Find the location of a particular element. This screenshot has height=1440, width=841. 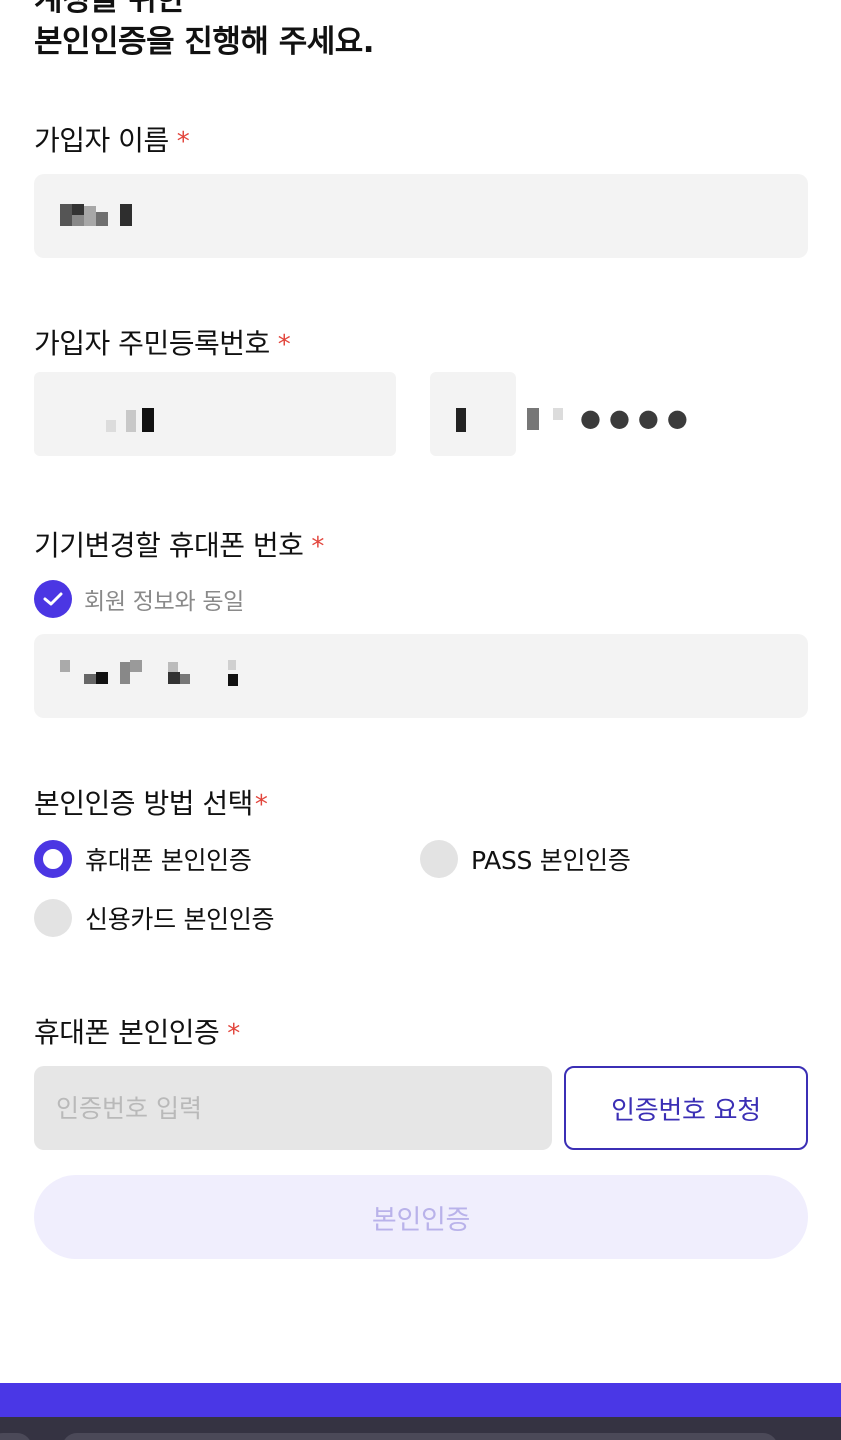

method-label-text: 본인인증 방법 선택 is located at coordinates (143, 803).